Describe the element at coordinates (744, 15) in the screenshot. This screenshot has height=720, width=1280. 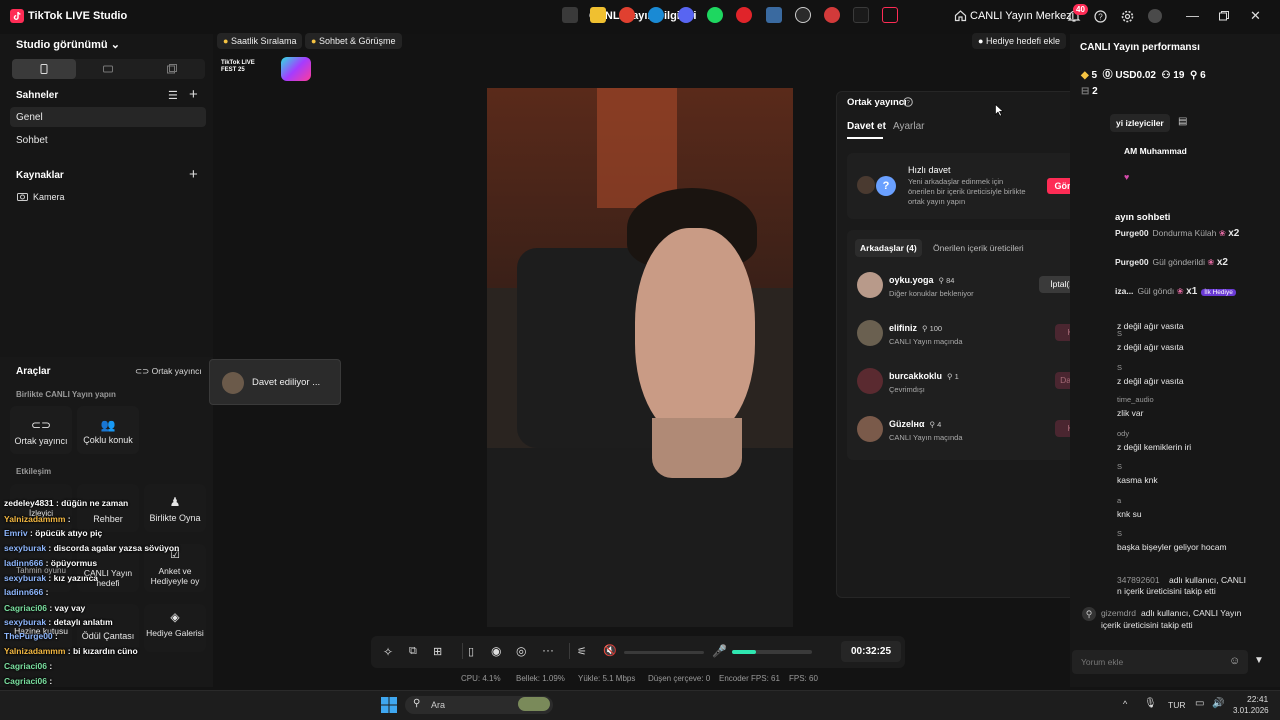
I see `opera-icon` at that location.